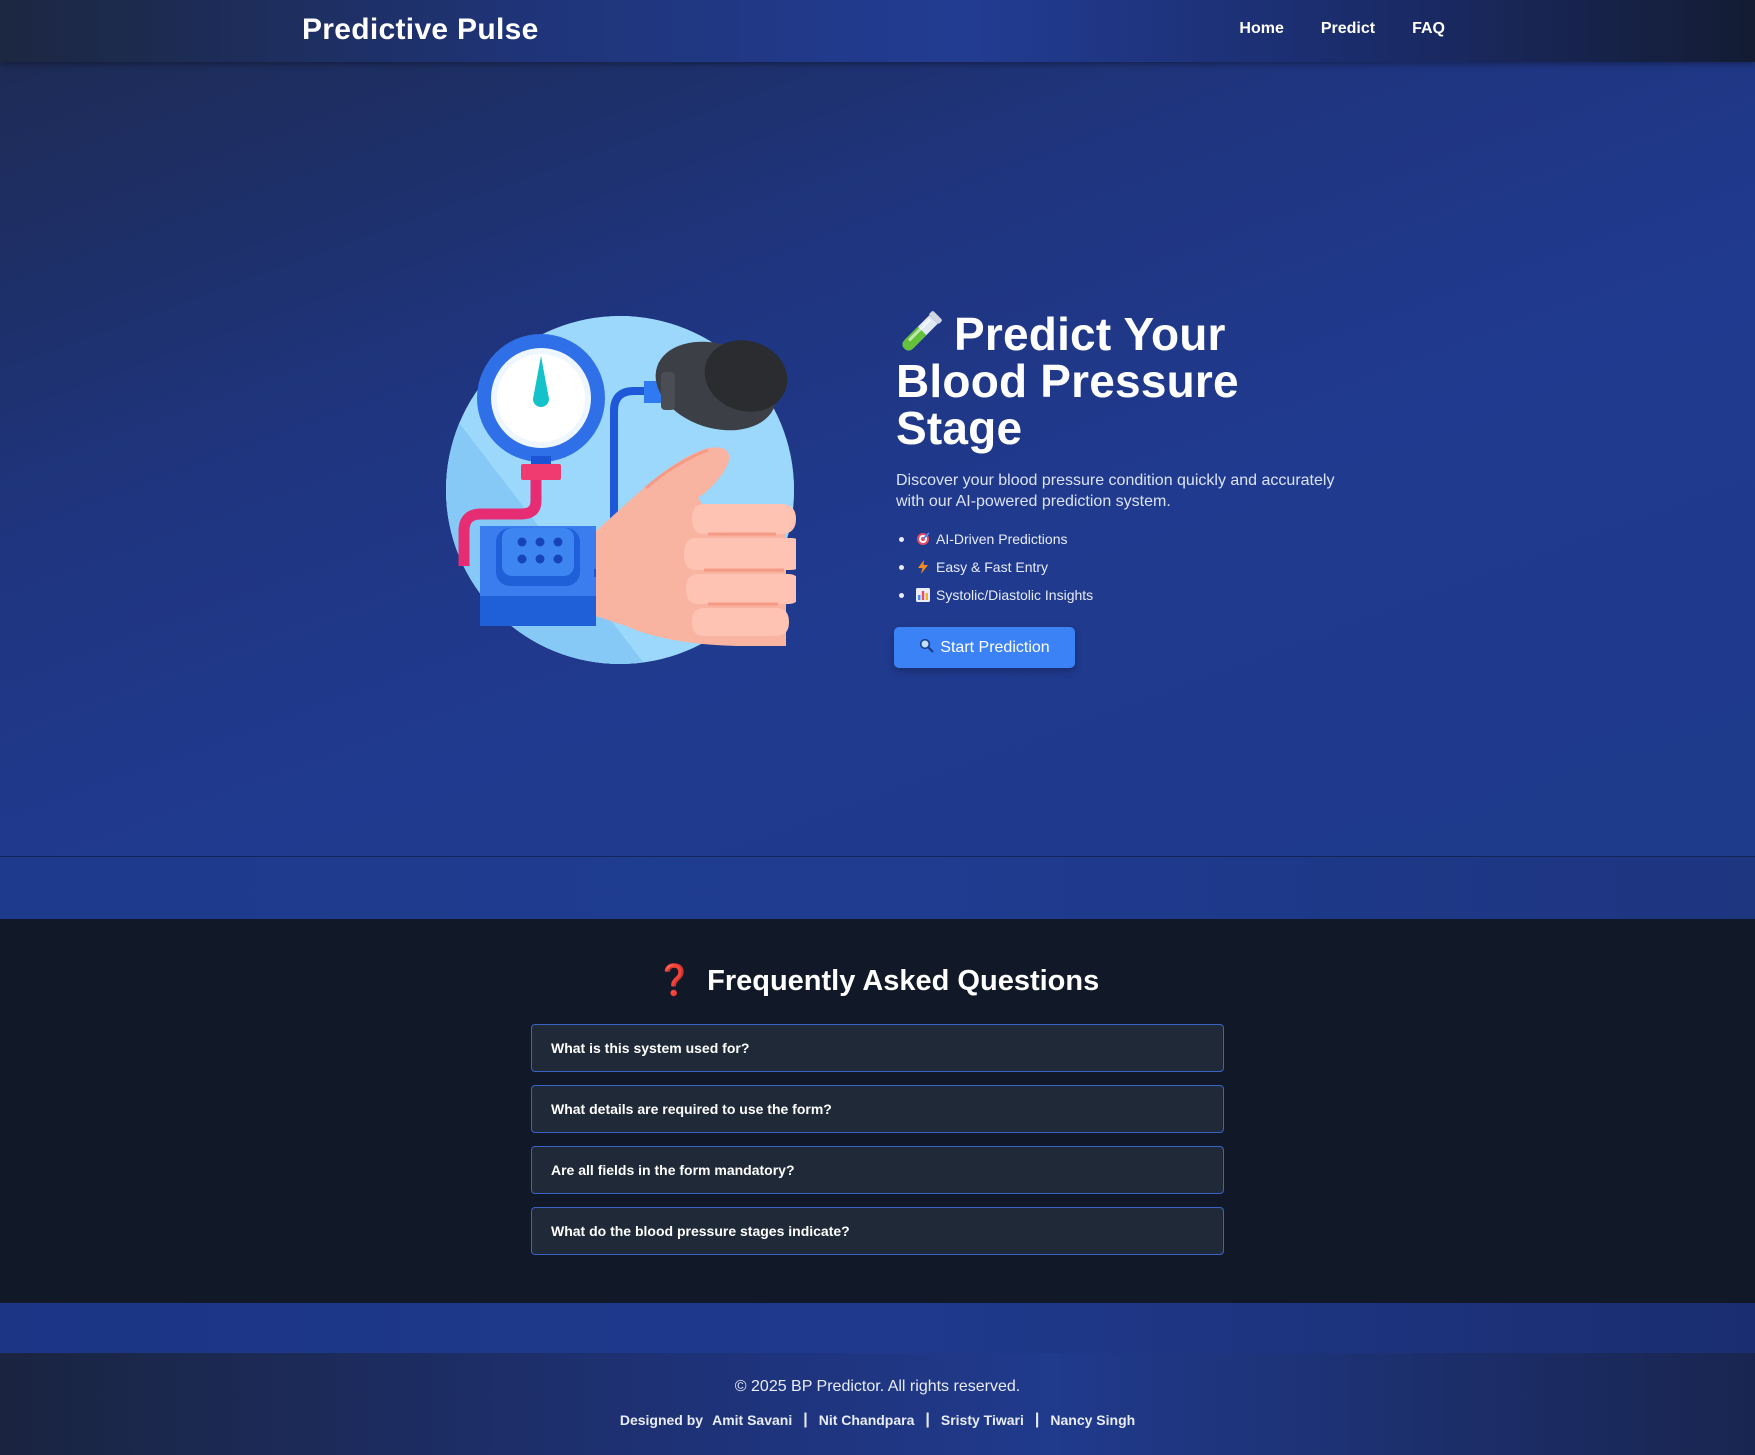 The image size is (1755, 1455). What do you see at coordinates (923, 564) in the screenshot?
I see `lightning-icon` at bounding box center [923, 564].